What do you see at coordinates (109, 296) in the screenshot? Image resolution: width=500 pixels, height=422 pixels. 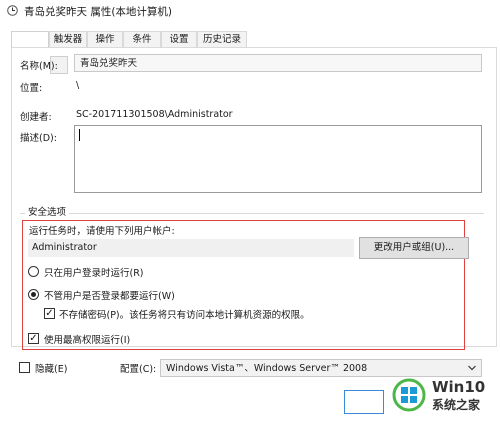 I see `radio-run-whether-logged-label: 不管用户是否登录都要运行(W)` at bounding box center [109, 296].